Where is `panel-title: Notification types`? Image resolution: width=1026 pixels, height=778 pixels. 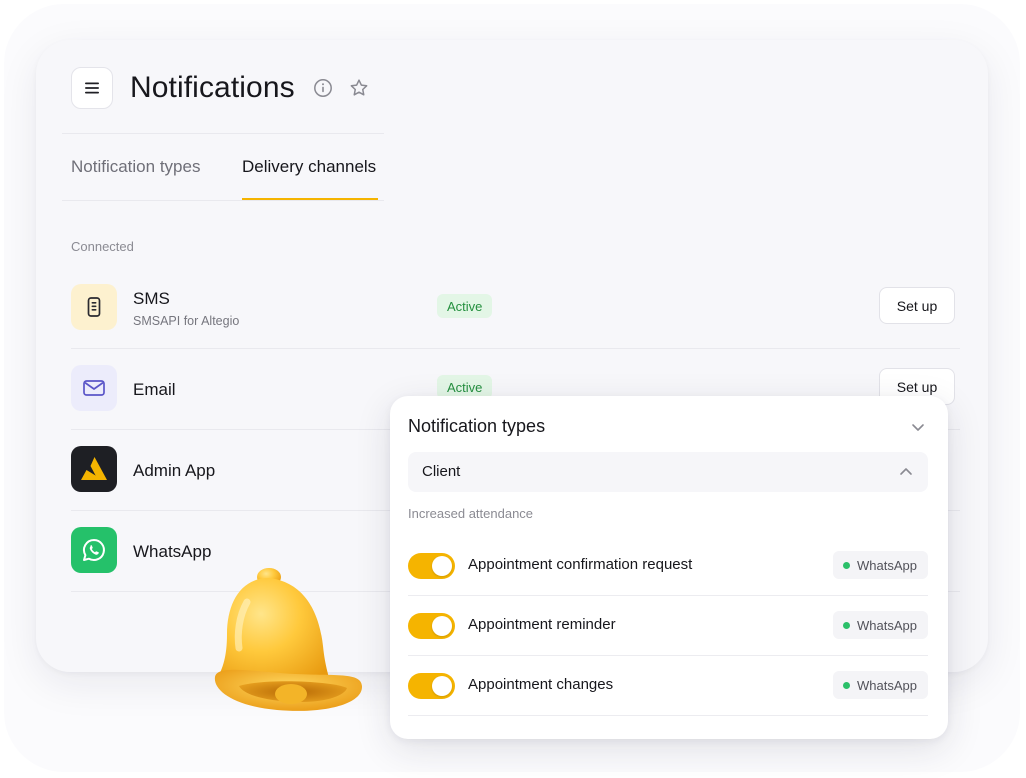 panel-title: Notification types is located at coordinates (477, 426).